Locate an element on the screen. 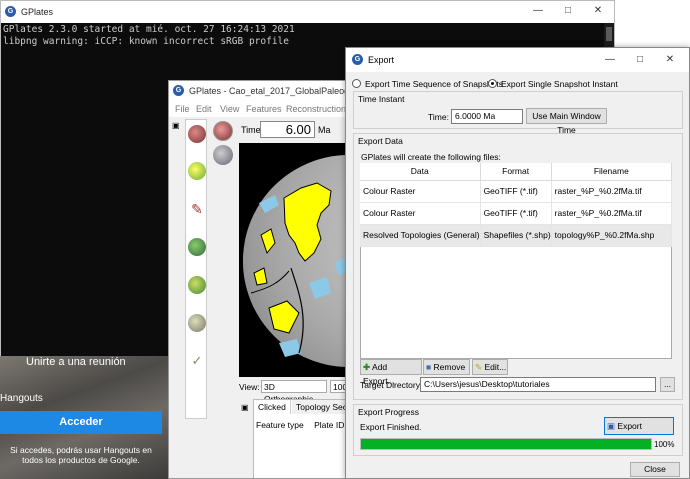  edit-icon: ✎ is located at coordinates (479, 367).